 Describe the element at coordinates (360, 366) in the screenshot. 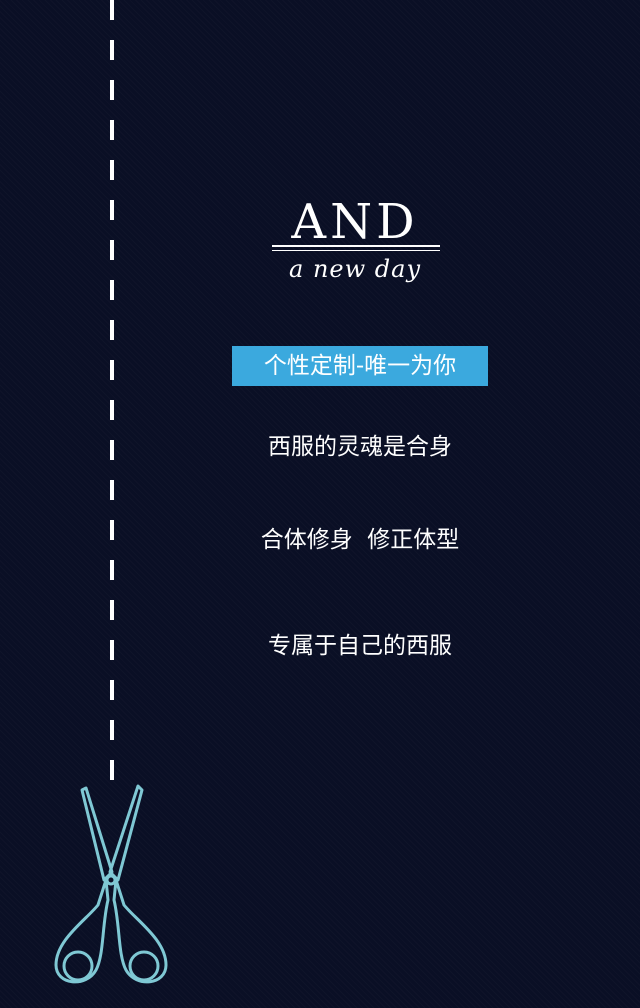

I see `custom-badge: 个性定制-唯一为你` at that location.